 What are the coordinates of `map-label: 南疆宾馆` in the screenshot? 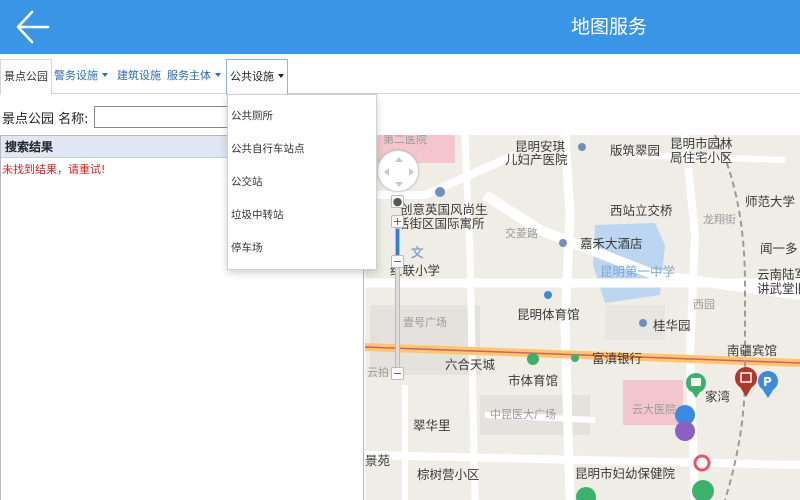 It's located at (752, 350).